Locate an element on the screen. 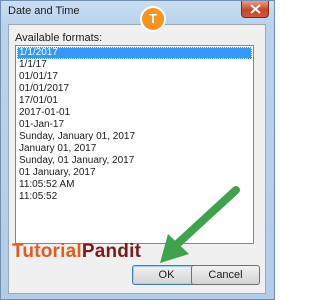 This screenshot has height=300, width=320. close-icon is located at coordinates (255, 9).